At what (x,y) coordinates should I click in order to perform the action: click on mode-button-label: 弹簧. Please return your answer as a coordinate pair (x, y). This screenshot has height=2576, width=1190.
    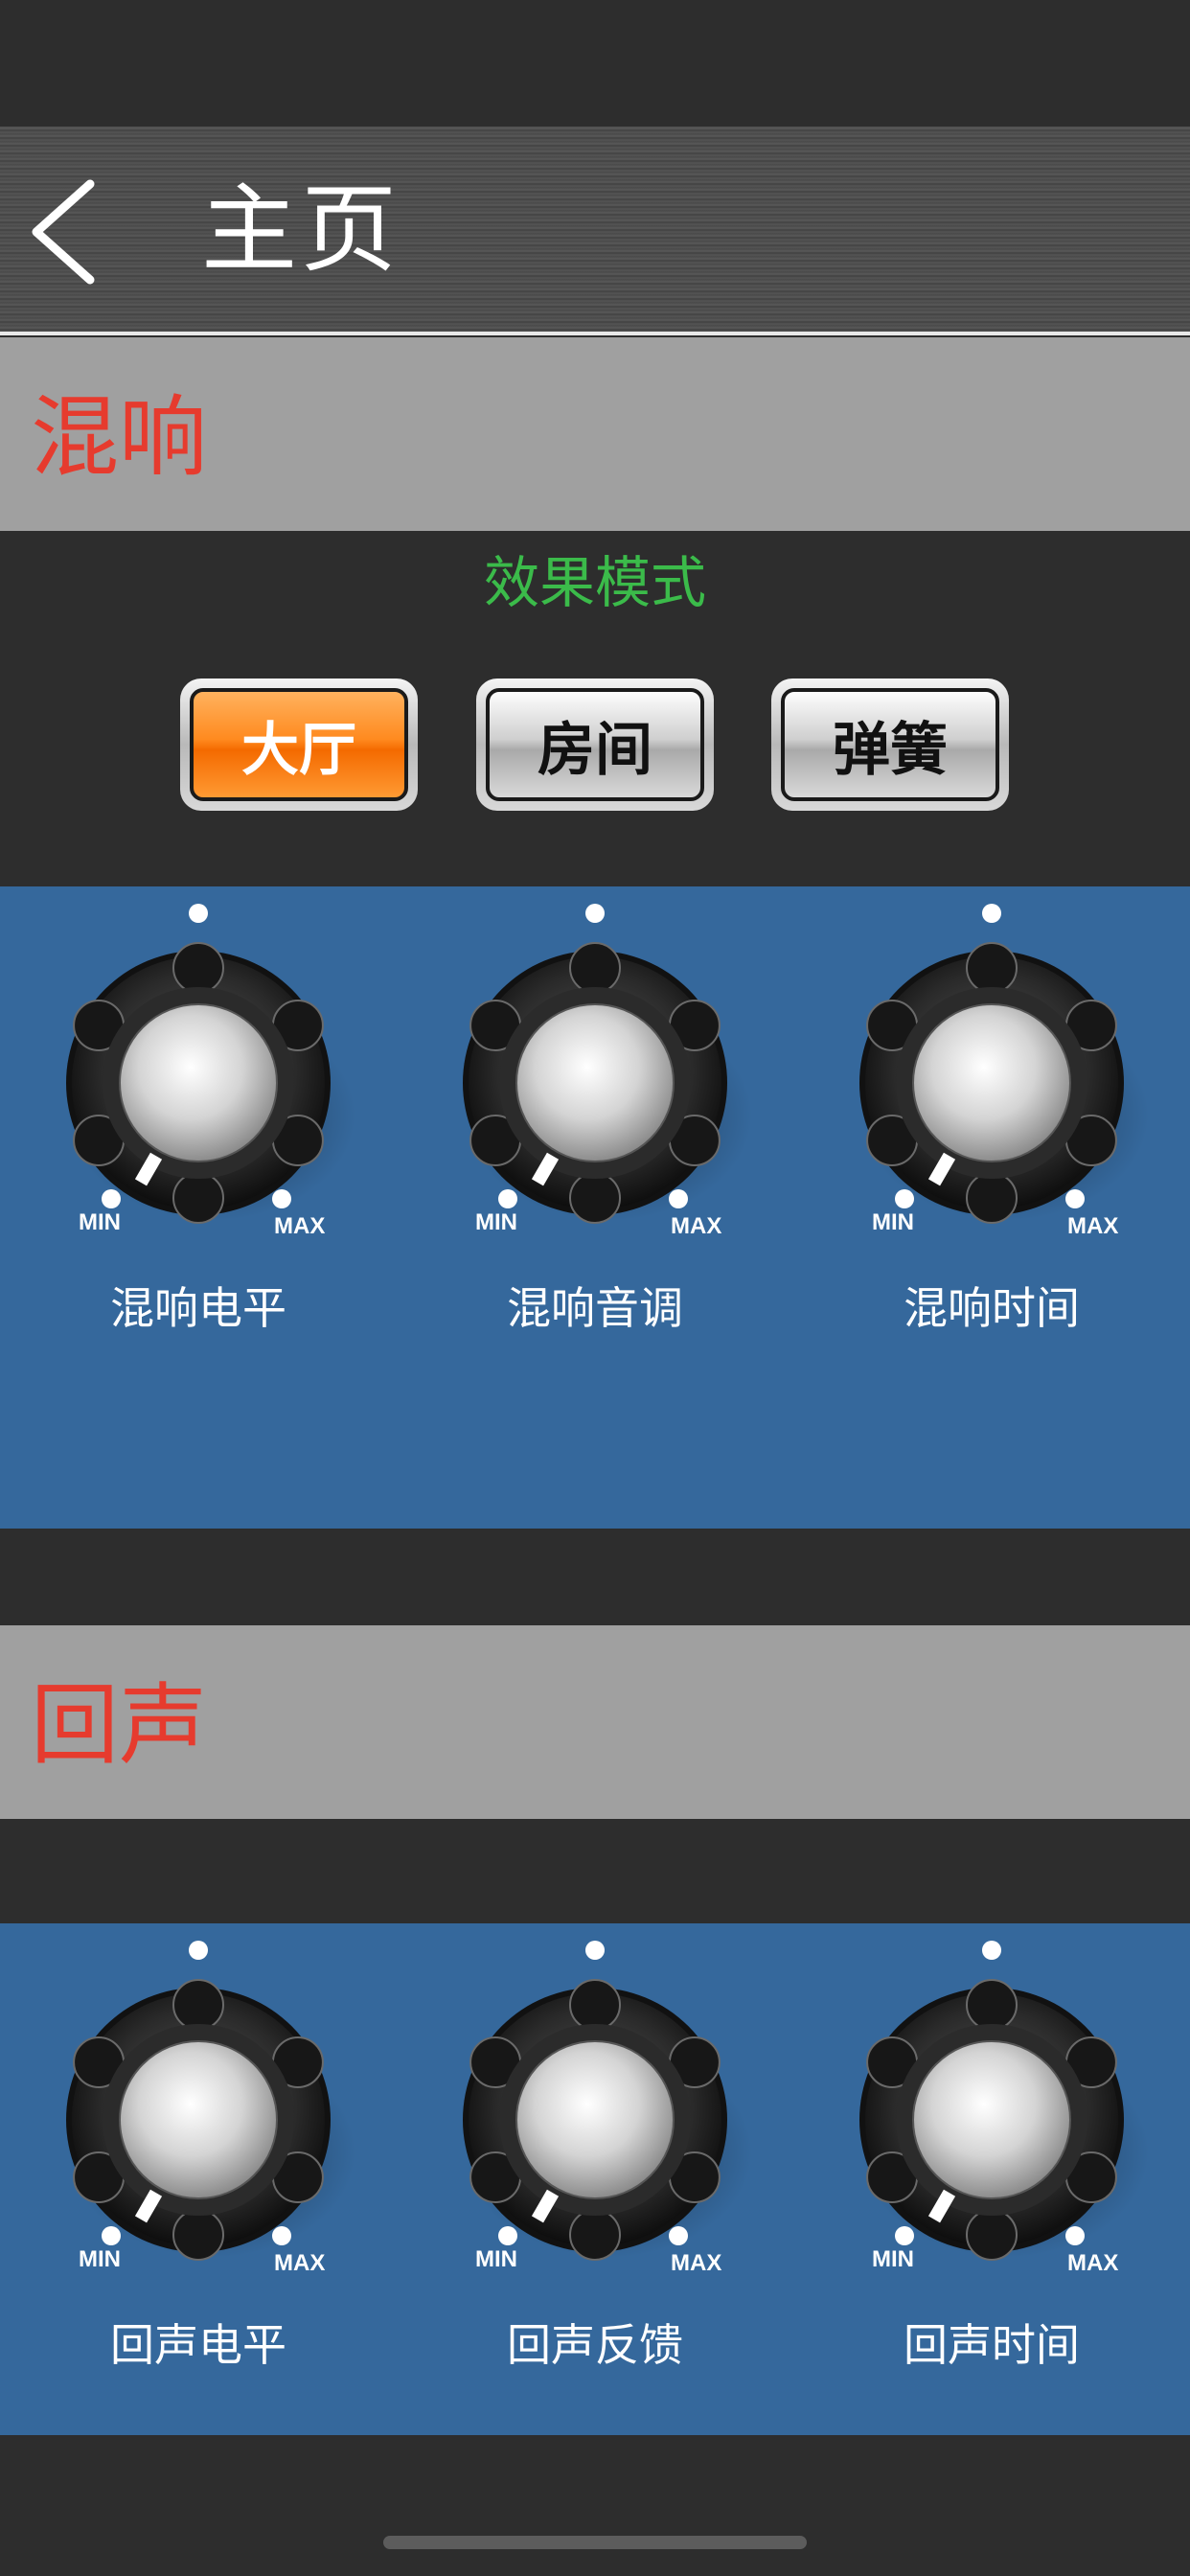
    Looking at the image, I should click on (890, 744).